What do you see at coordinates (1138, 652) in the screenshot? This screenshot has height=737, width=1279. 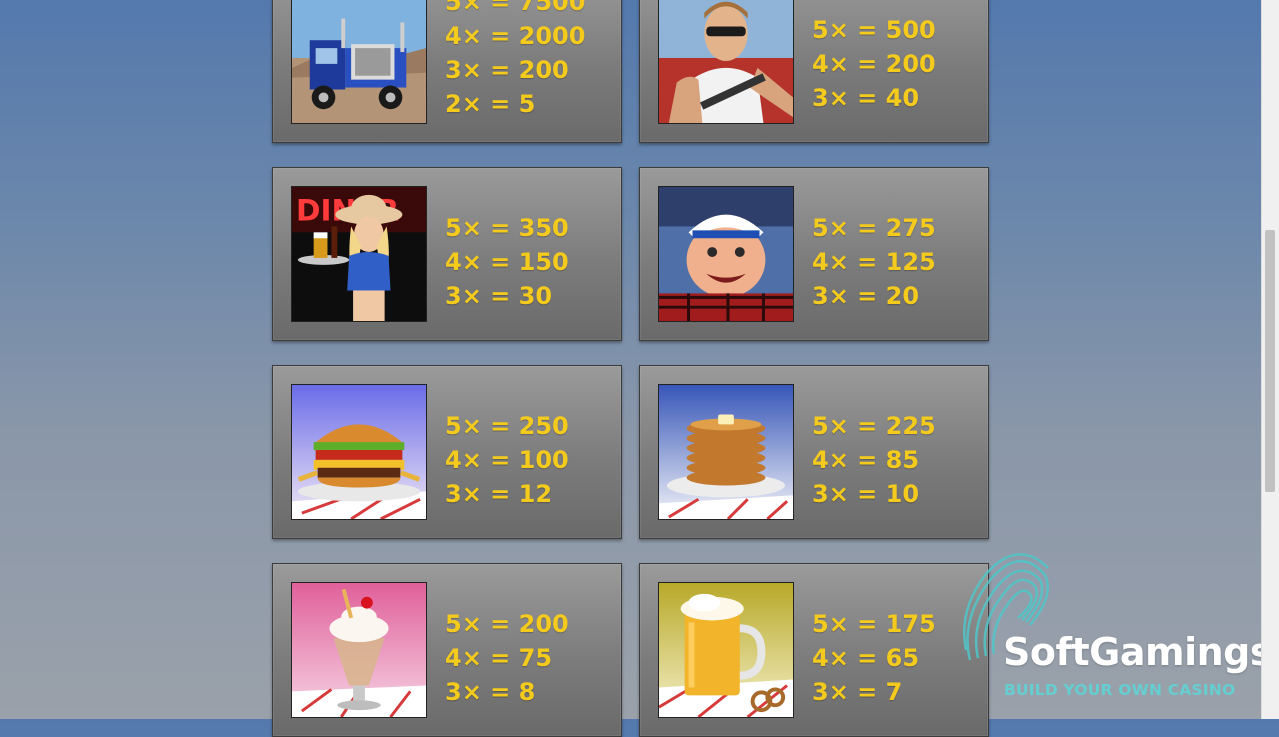 I see `softgamings-logo-name: SoftGamings` at bounding box center [1138, 652].